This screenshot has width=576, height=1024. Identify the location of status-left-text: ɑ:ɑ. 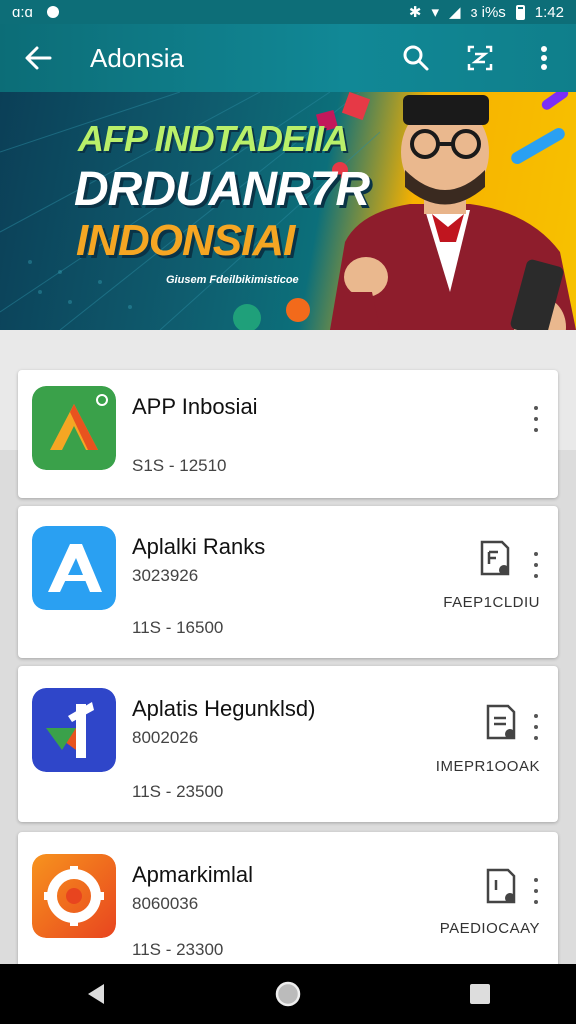
(22, 12).